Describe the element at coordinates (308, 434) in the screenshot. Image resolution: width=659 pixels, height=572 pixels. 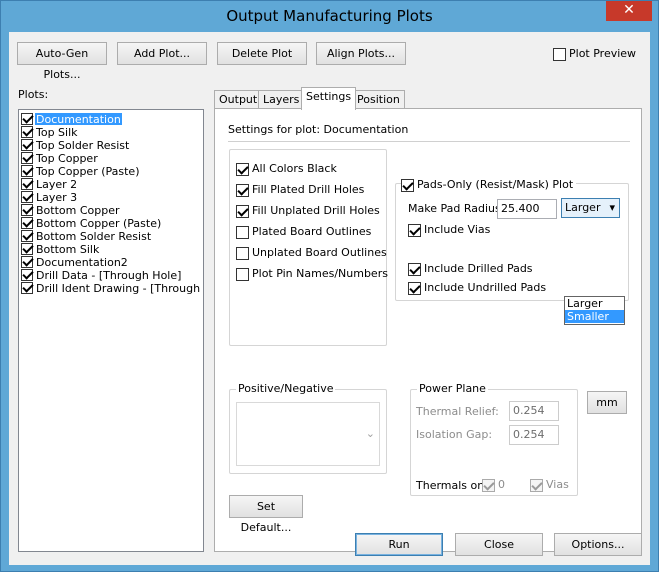
I see `positive-negative-select: ⌄` at that location.